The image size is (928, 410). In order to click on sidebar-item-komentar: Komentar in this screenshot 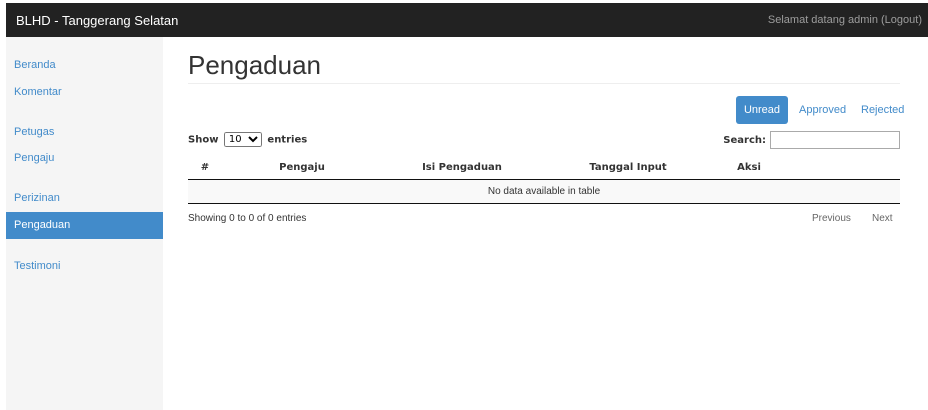, I will do `click(84, 92)`.